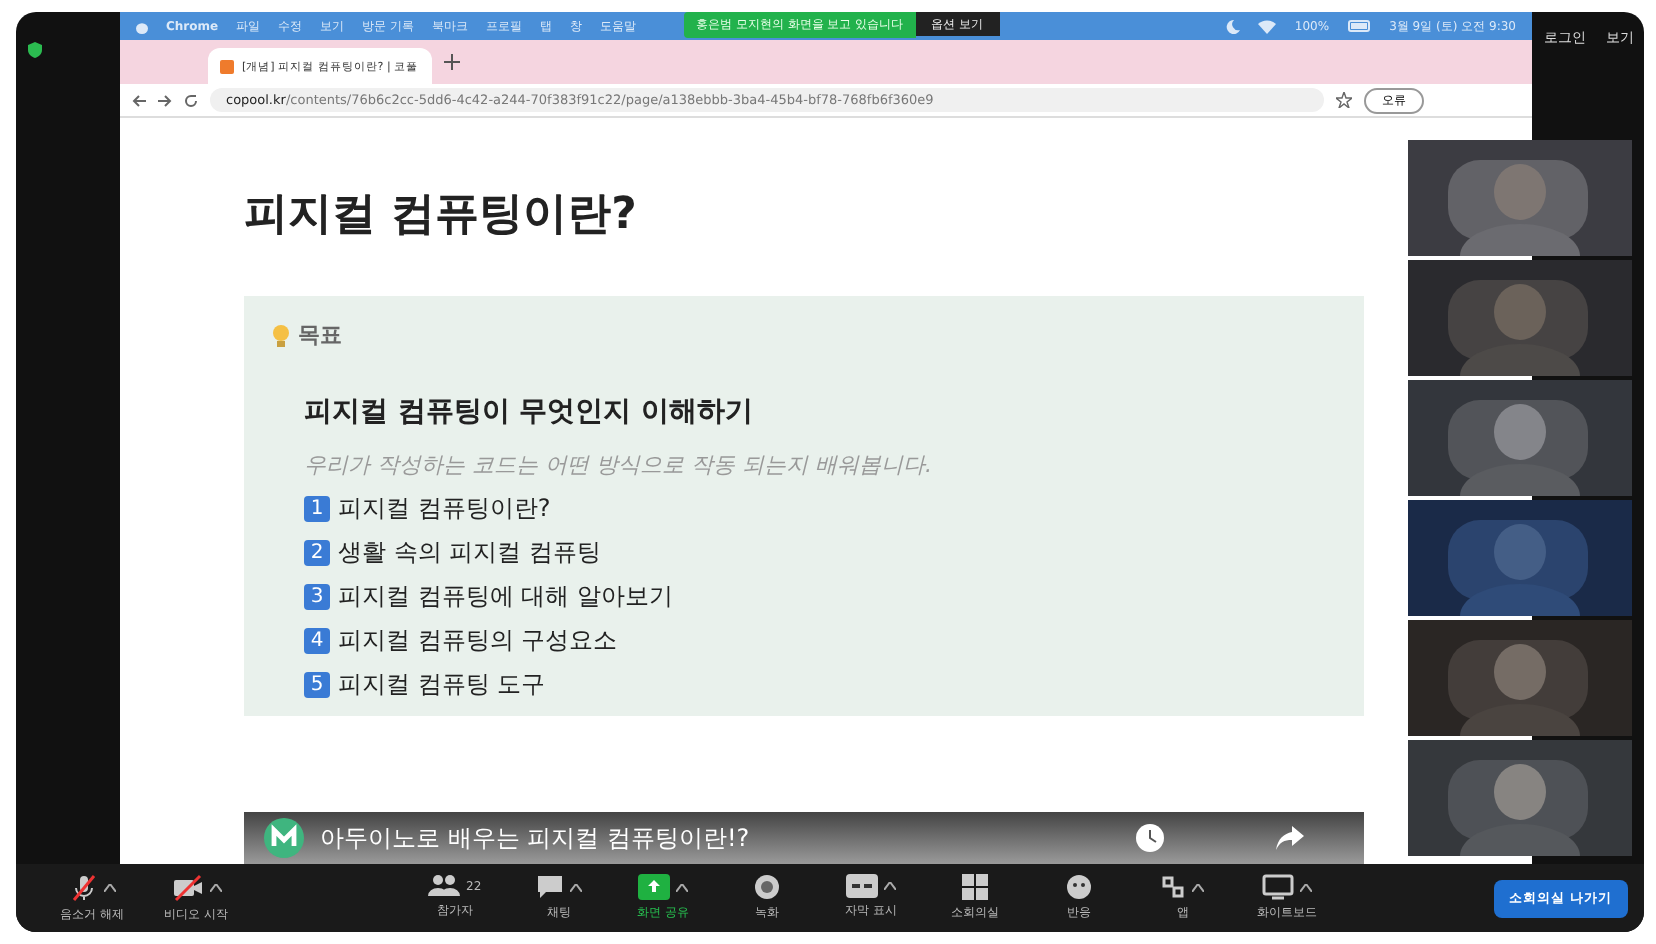 This screenshot has width=1656, height=944. Describe the element at coordinates (83, 887) in the screenshot. I see `muted-mic-icon` at that location.